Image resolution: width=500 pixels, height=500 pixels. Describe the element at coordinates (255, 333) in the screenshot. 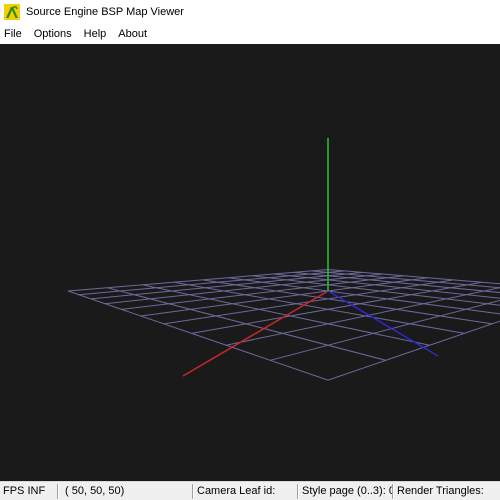

I see `x-axis-line` at that location.